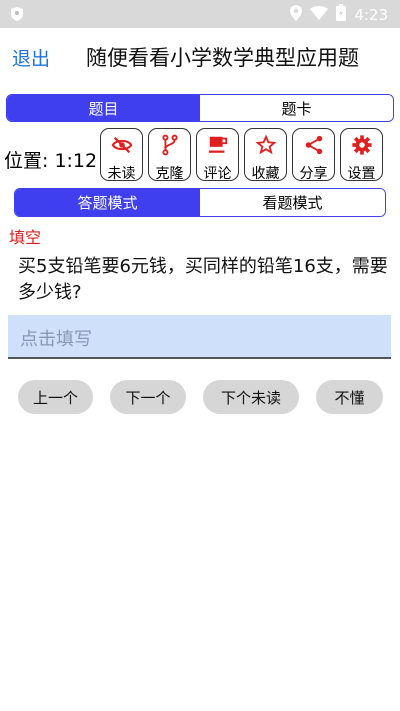  Describe the element at coordinates (313, 174) in the screenshot. I see `share-label: 分享` at that location.